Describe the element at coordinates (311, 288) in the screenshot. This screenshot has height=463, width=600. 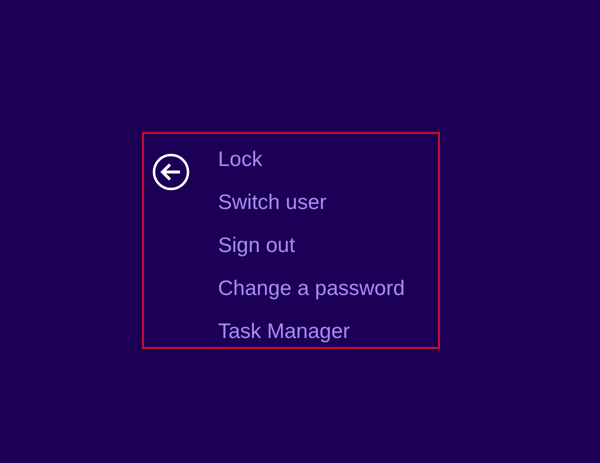
I see `menu-link: Change a password` at that location.